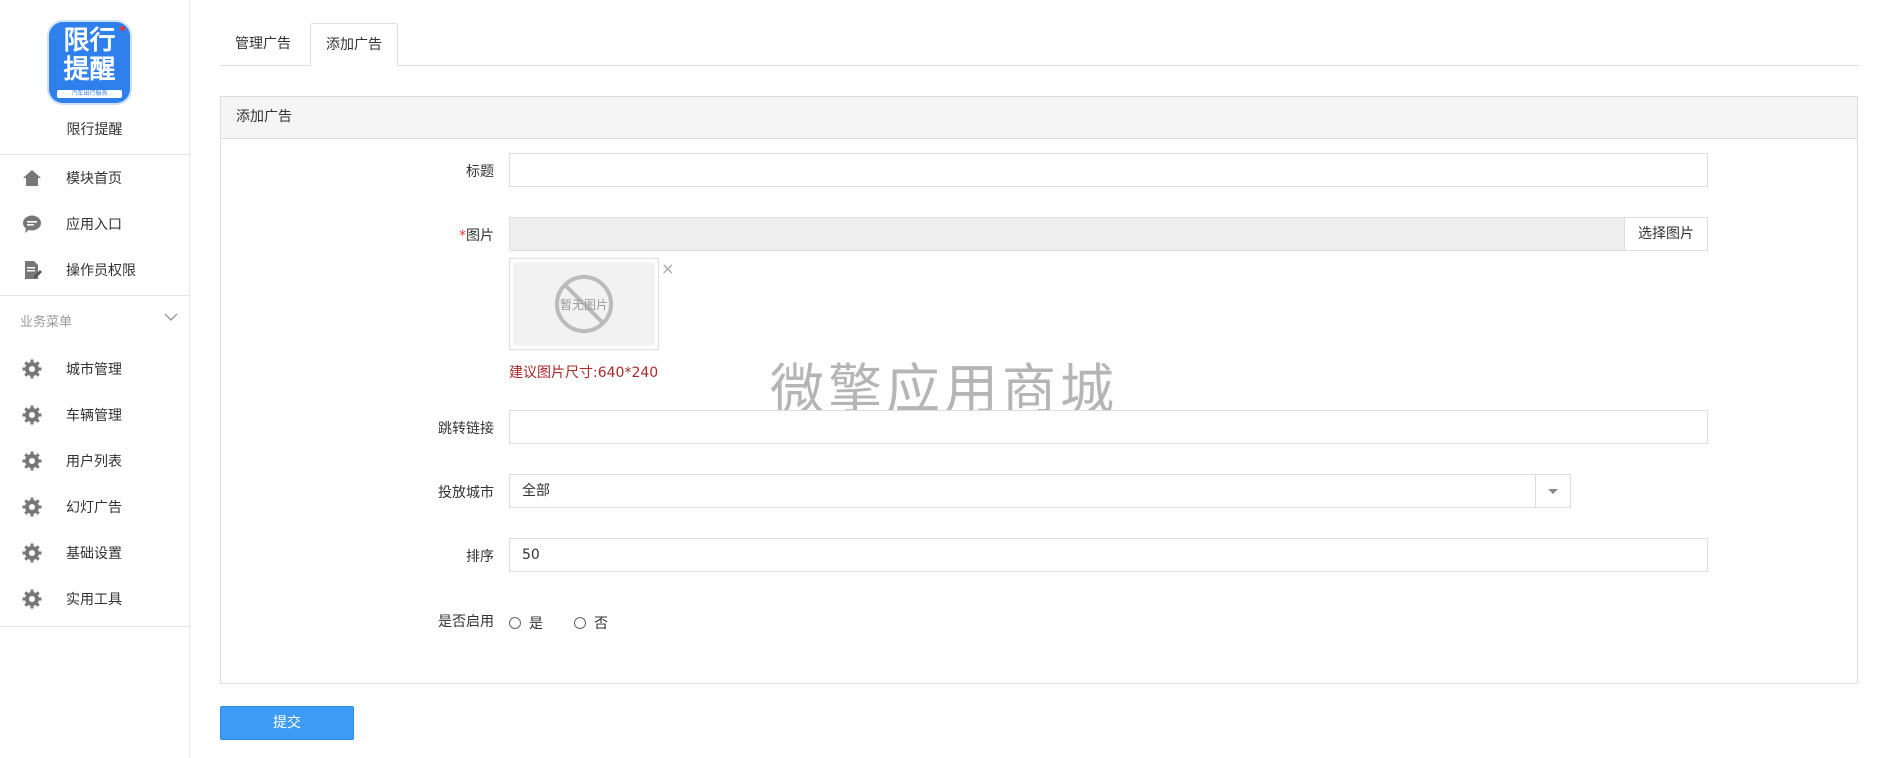 The image size is (1881, 758). Describe the element at coordinates (89, 94) in the screenshot. I see `logo-band: 汽车出行服务` at that location.